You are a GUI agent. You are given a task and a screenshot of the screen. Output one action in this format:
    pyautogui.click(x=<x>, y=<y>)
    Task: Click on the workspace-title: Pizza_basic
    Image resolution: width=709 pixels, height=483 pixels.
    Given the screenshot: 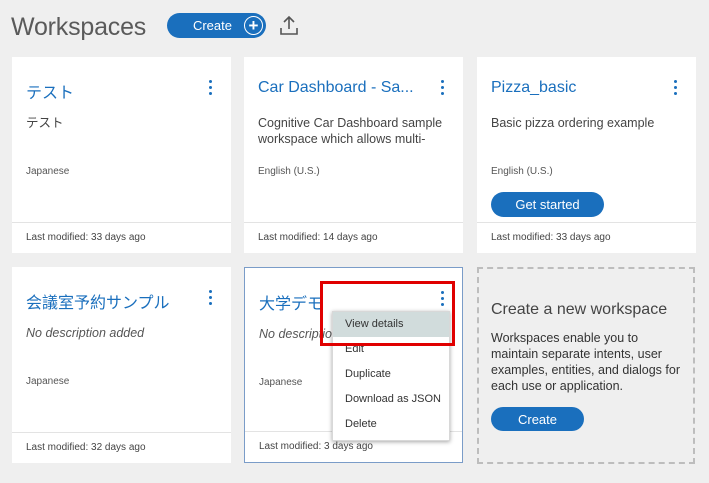 What is the action you would take?
    pyautogui.click(x=576, y=88)
    